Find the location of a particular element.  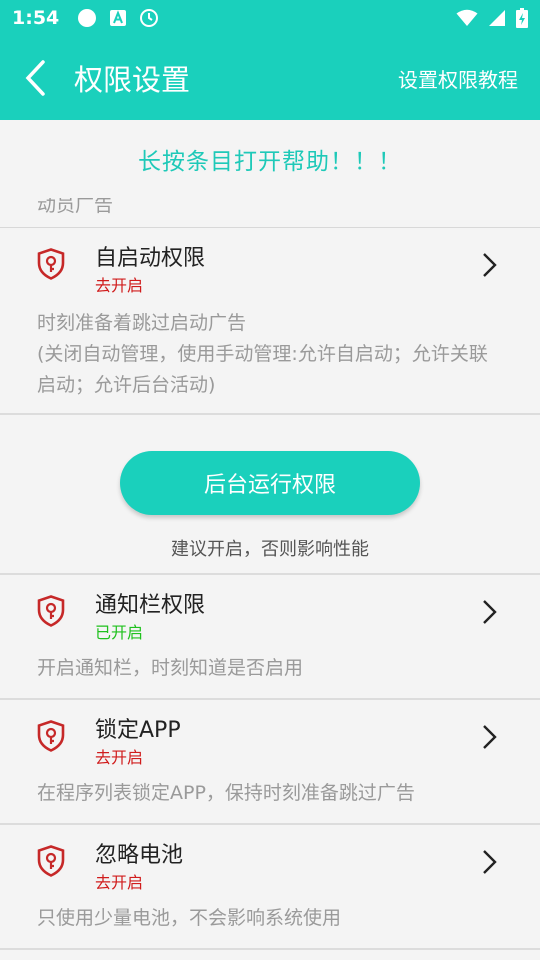

chevron-left-icon is located at coordinates (35, 78).